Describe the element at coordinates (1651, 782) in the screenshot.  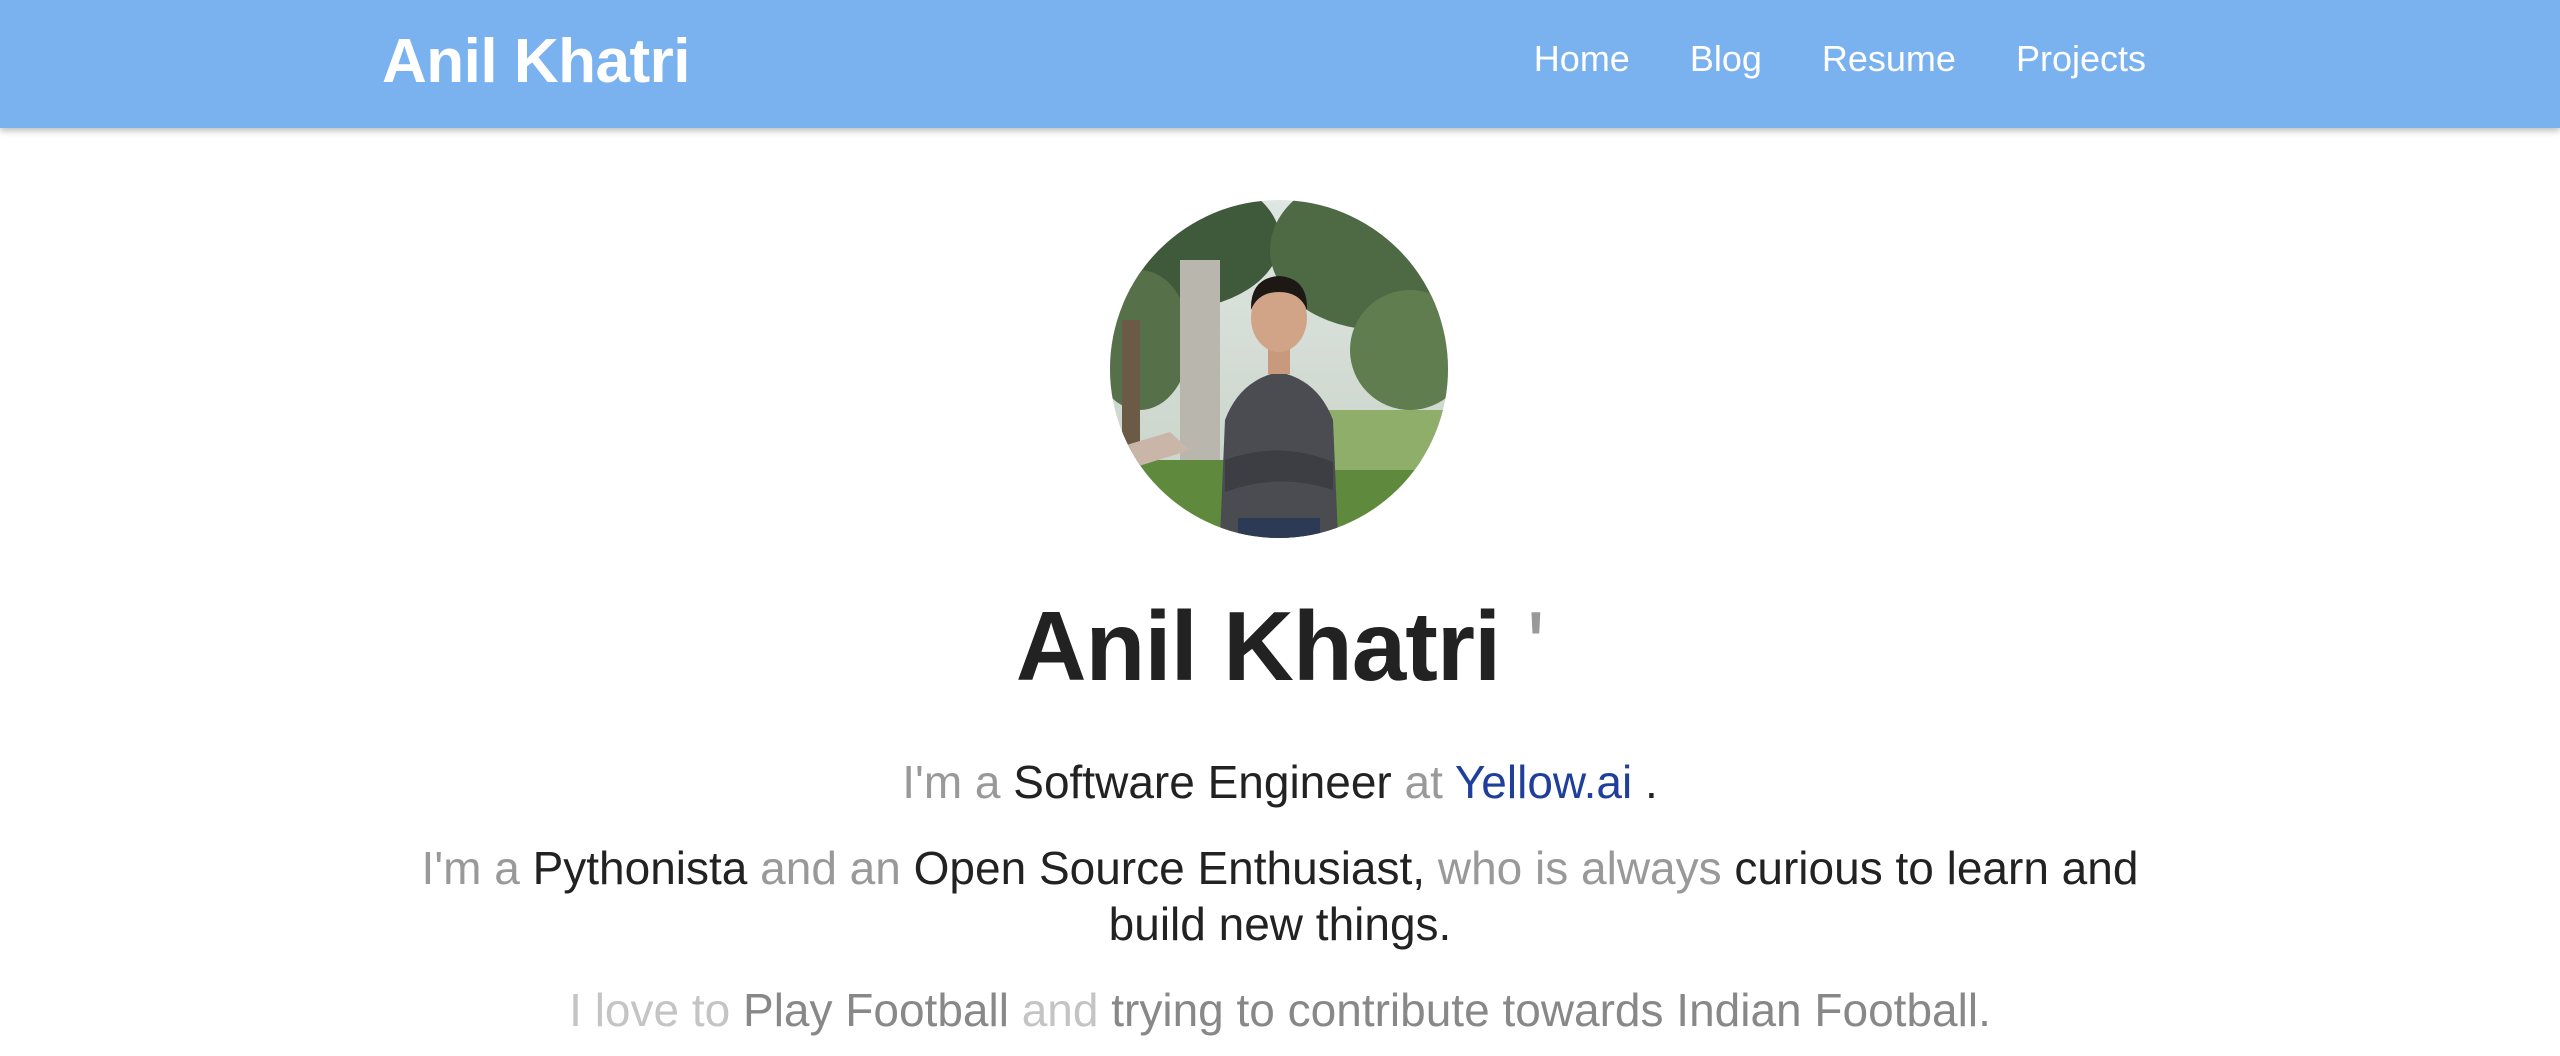
I see `intro-text: .` at that location.